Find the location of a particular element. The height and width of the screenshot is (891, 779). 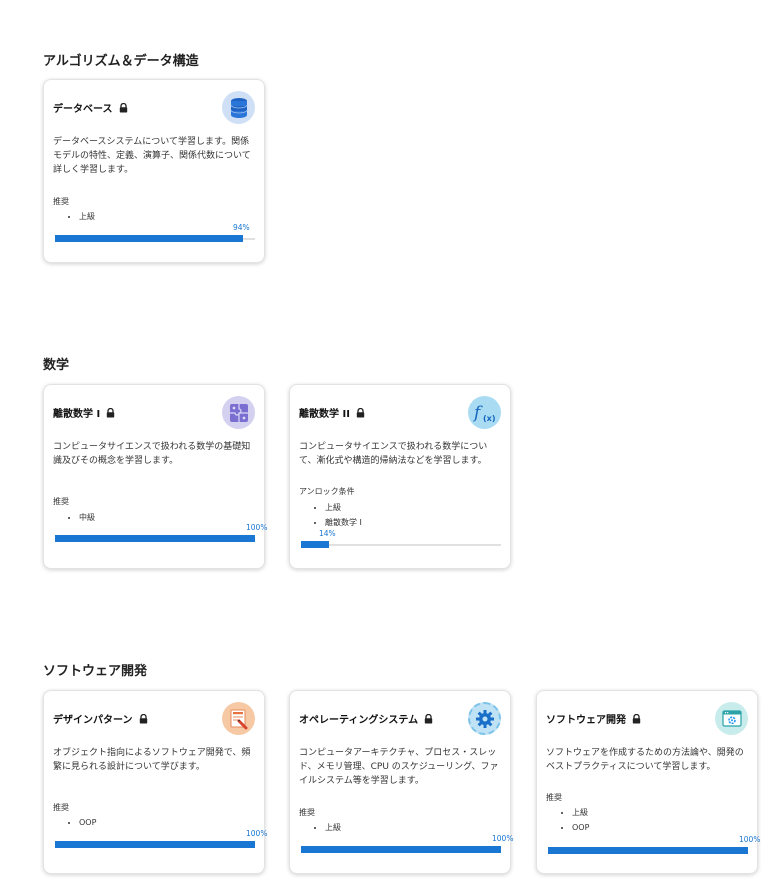

requirement-list: OOP is located at coordinates (74, 822).